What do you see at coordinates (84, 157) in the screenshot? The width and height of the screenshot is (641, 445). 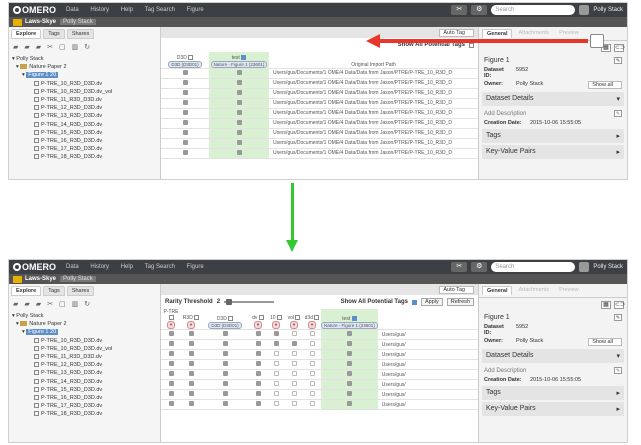 I see `list-item: P-TRE_18_R3D_D3D.dv` at bounding box center [84, 157].